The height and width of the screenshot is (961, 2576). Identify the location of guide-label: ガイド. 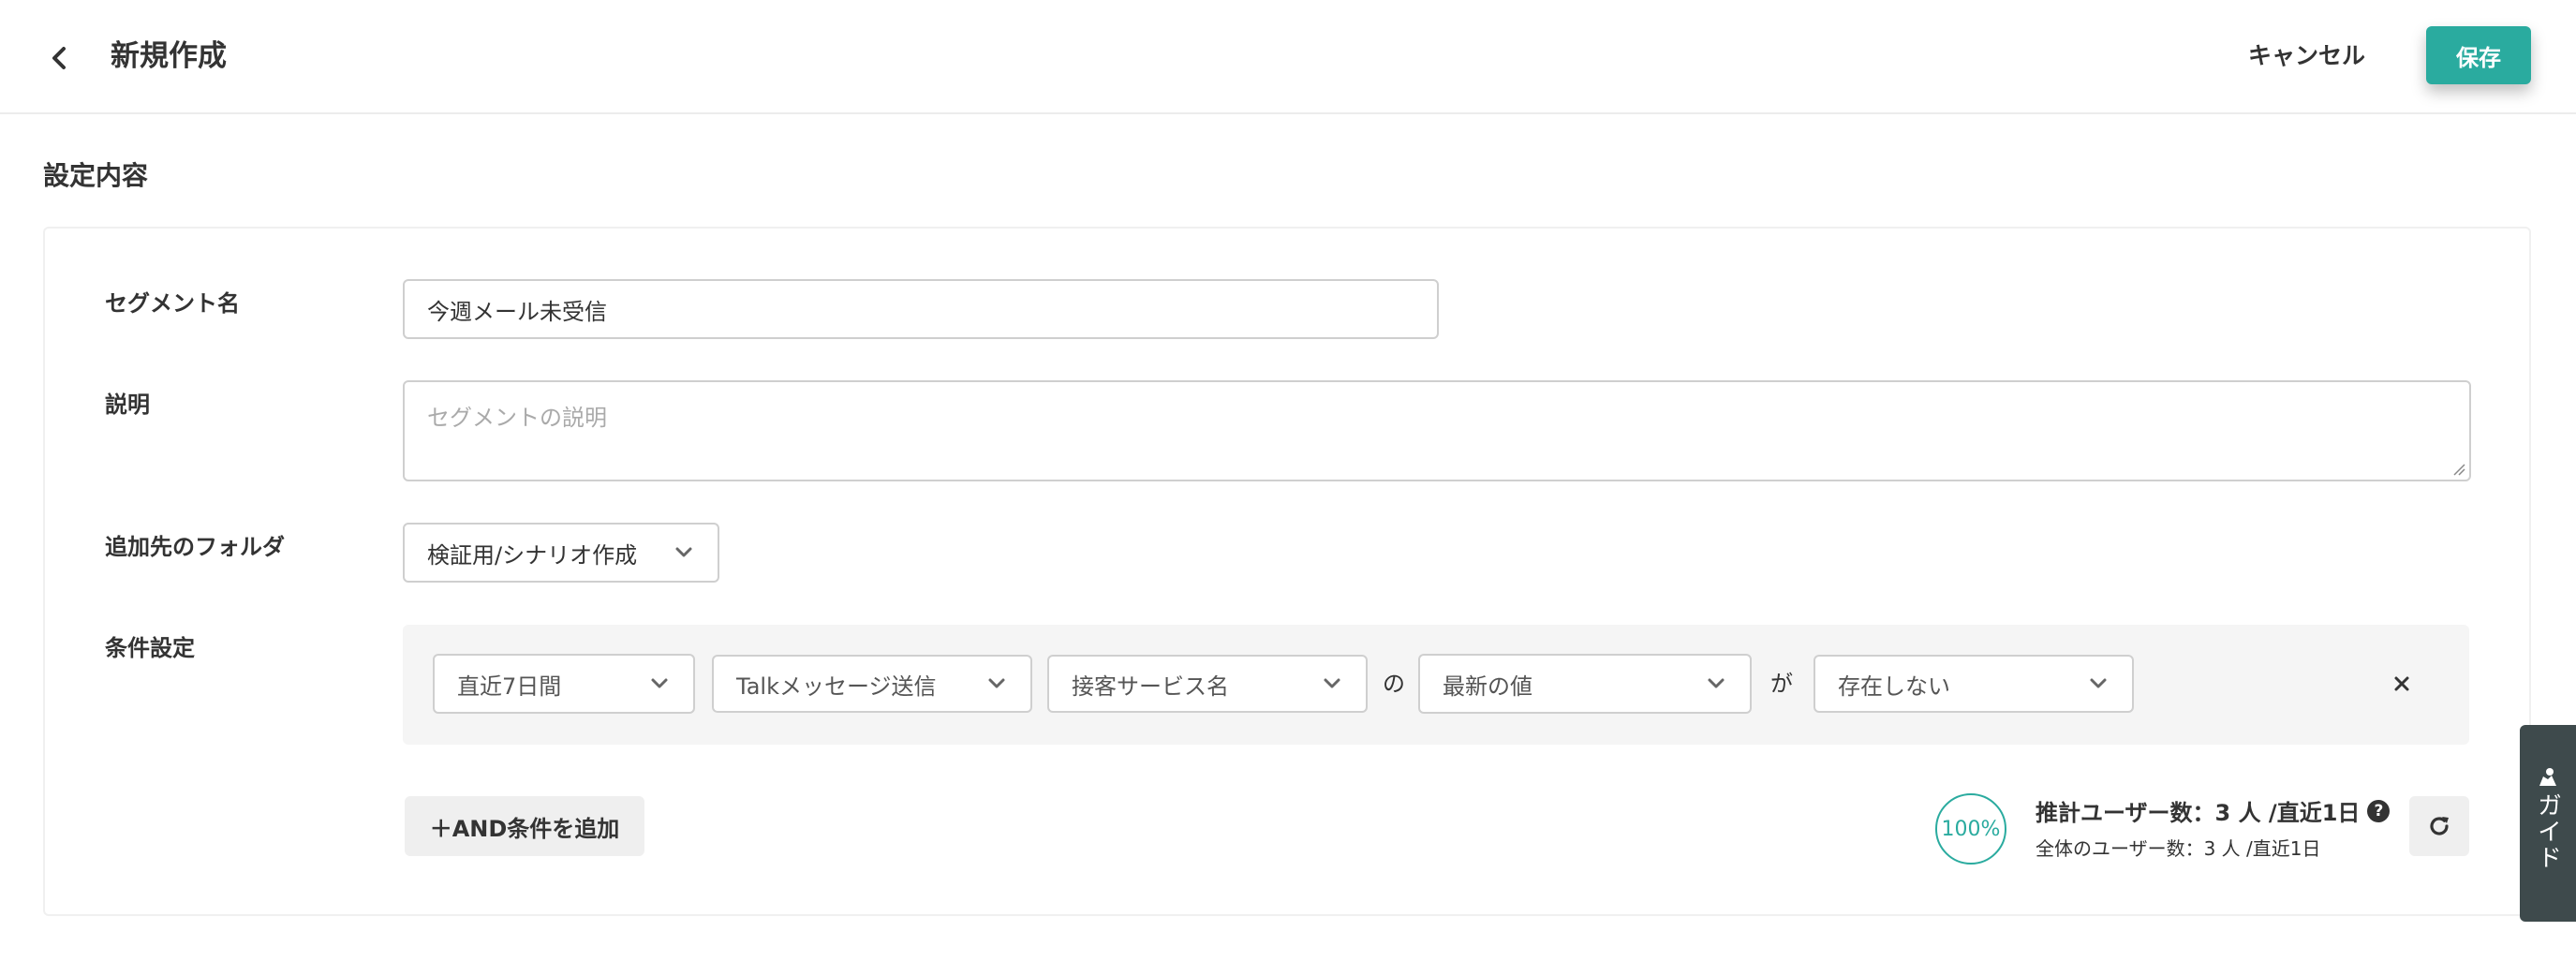
(2547, 831).